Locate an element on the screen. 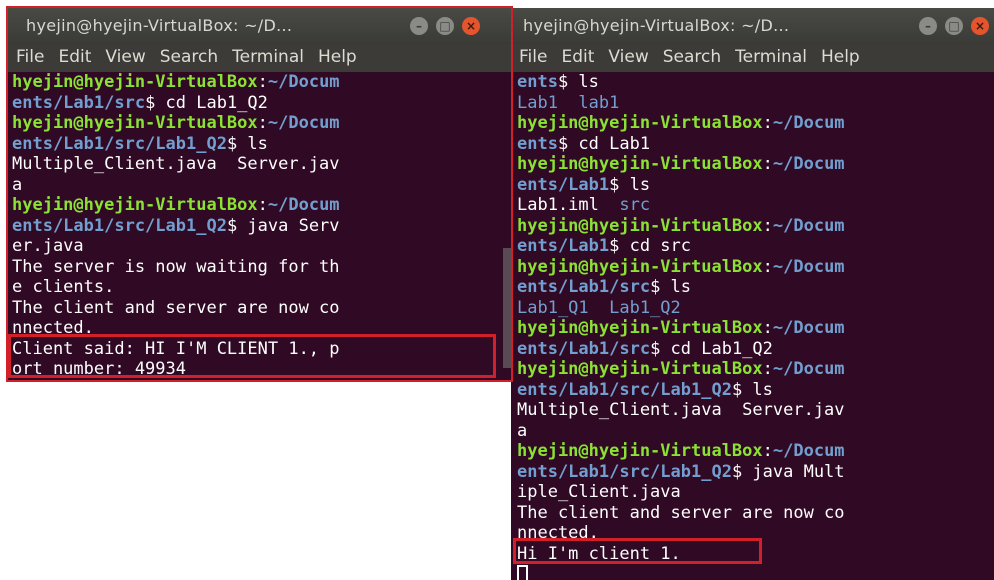  terminal-line: ents/Lab1$ cd src is located at coordinates (750, 246).